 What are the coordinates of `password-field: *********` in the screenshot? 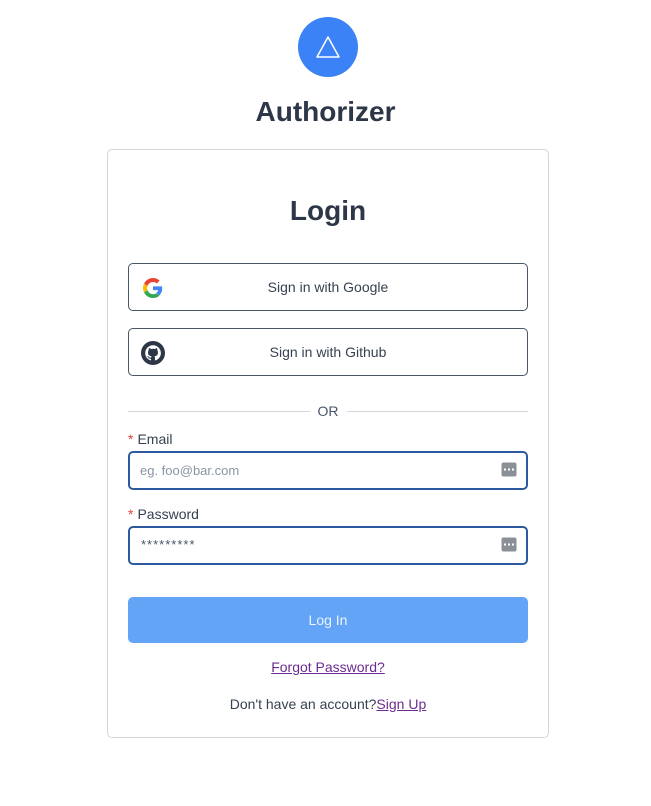 It's located at (328, 545).